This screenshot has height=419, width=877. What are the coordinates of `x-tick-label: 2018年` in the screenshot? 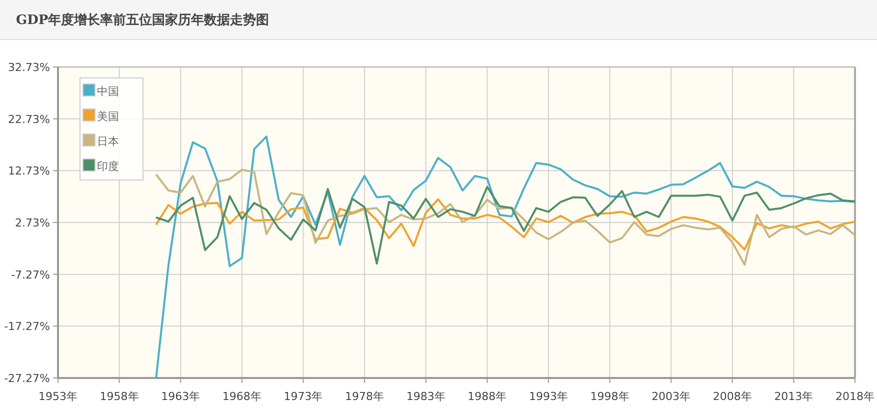 It's located at (855, 396).